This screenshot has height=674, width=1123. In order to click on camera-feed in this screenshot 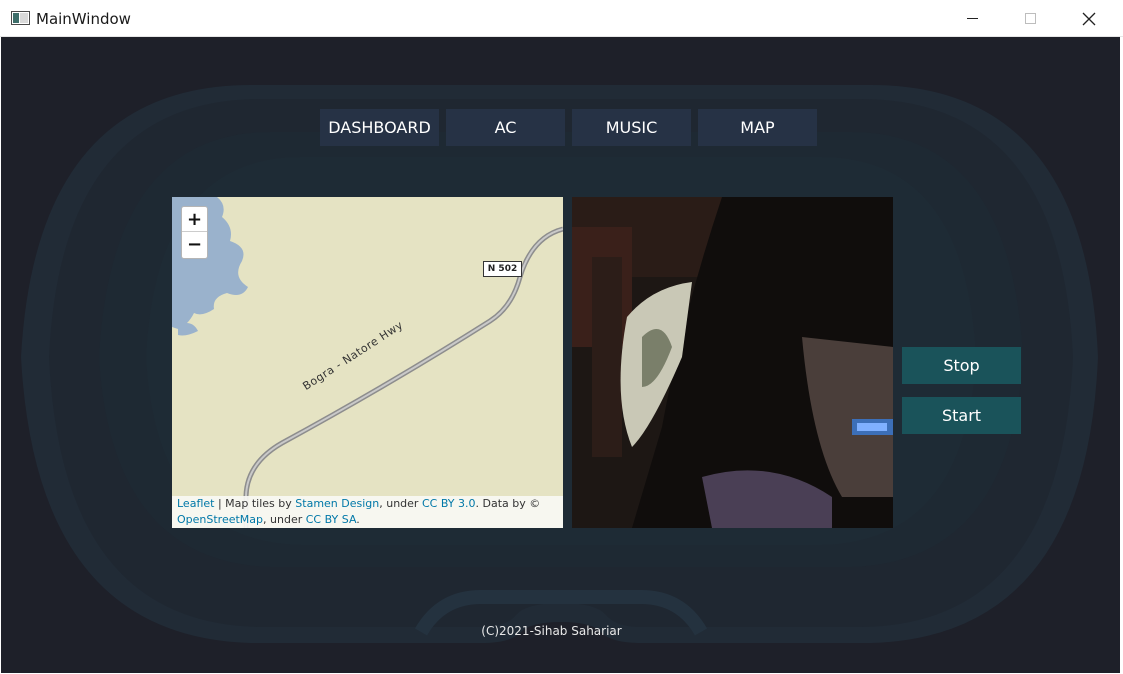, I will do `click(732, 362)`.